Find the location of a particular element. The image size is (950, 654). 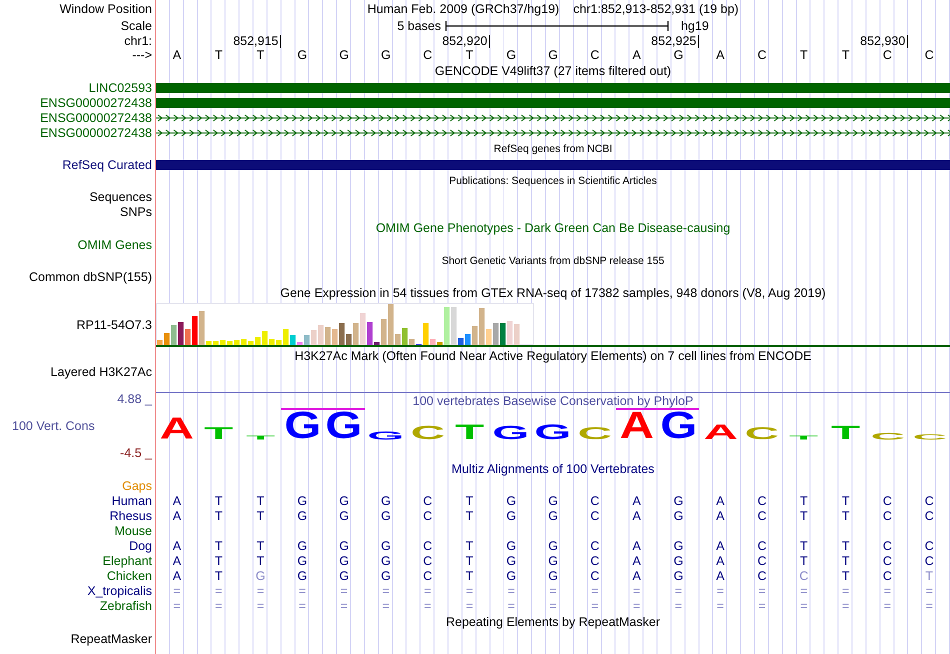

track-title: Multiz Alignments of 100 Vertebrates is located at coordinates (553, 469).